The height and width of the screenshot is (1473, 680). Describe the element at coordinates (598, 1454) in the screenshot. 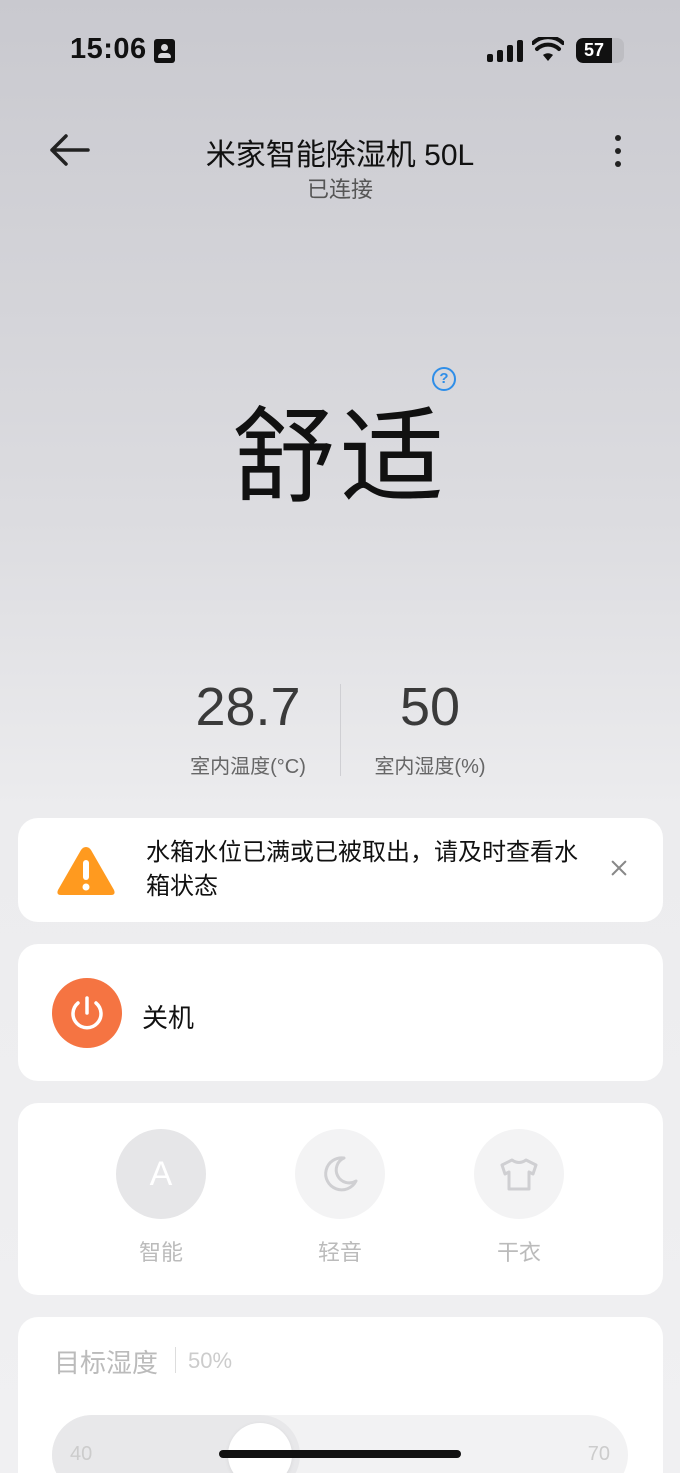

I see `slider-max-label: 70` at that location.